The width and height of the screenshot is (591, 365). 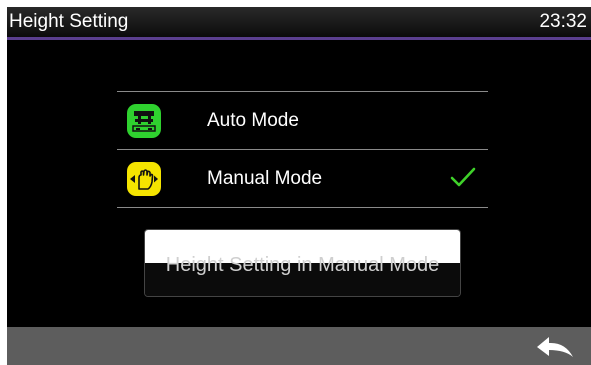 I want to click on title-bar: Height Setting 23:32, so click(x=299, y=23).